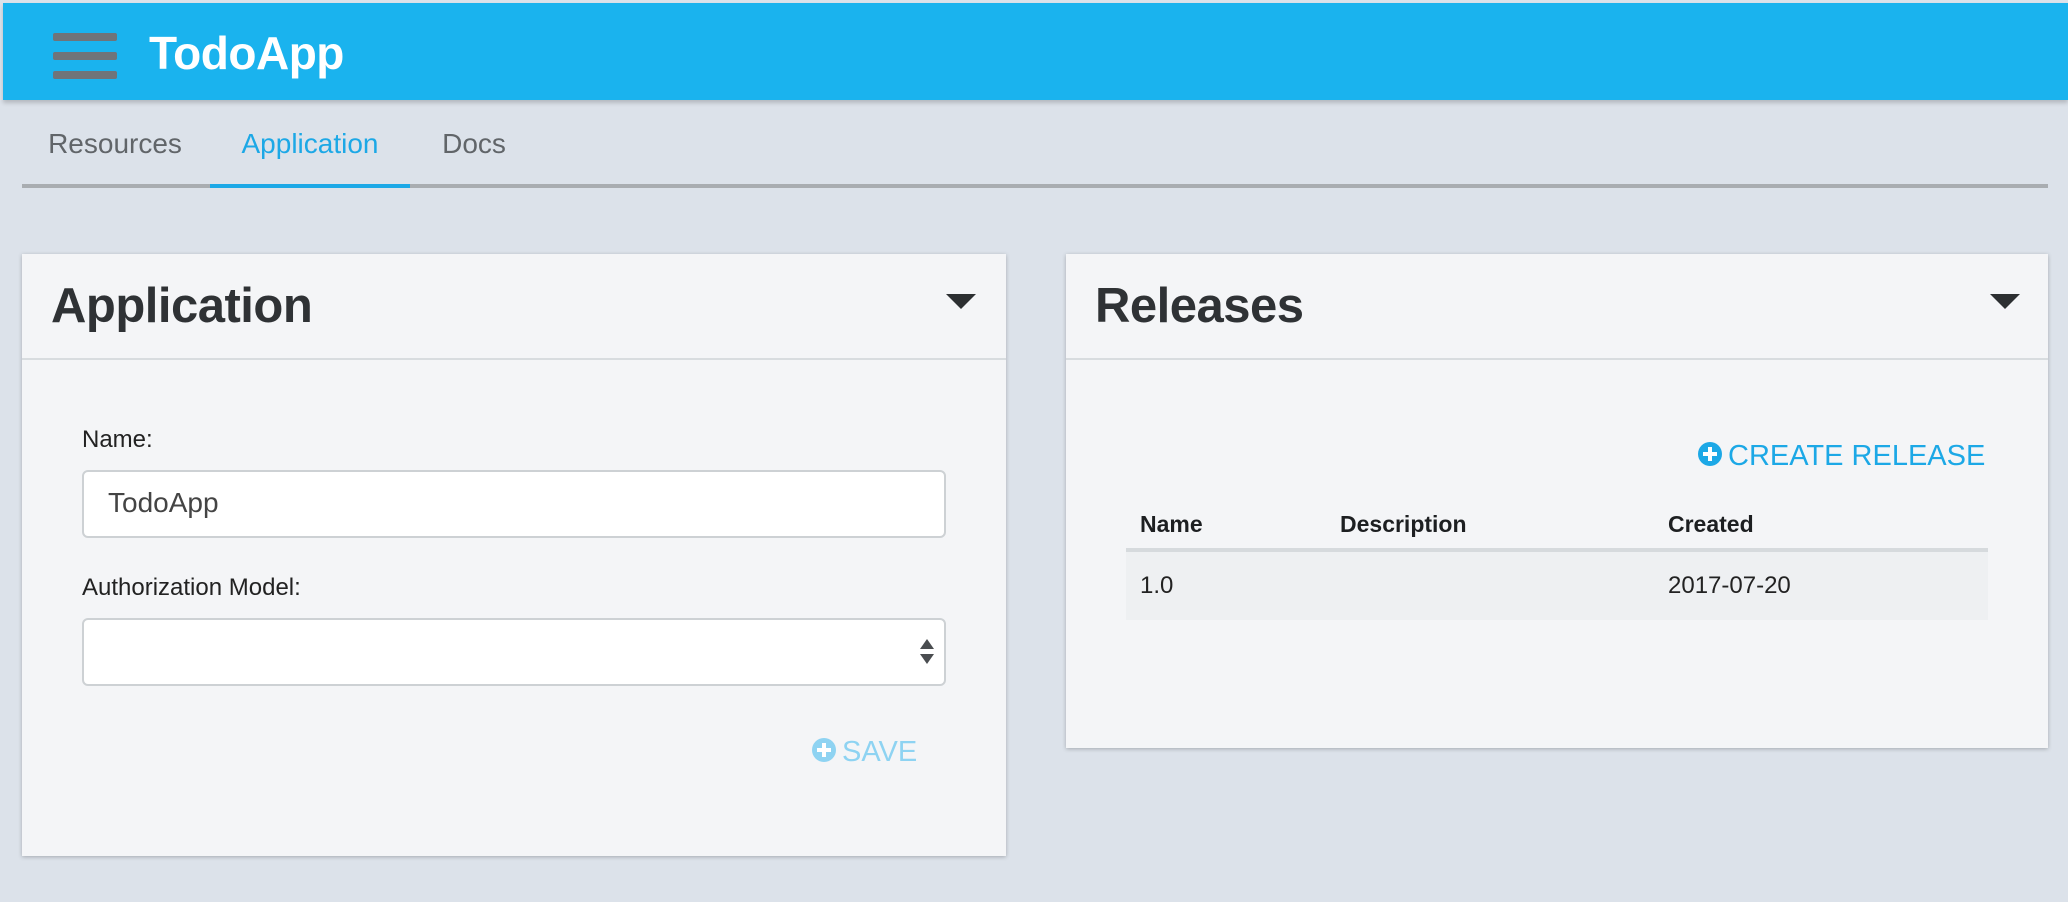  What do you see at coordinates (514, 504) in the screenshot?
I see `name-input: TodoApp` at bounding box center [514, 504].